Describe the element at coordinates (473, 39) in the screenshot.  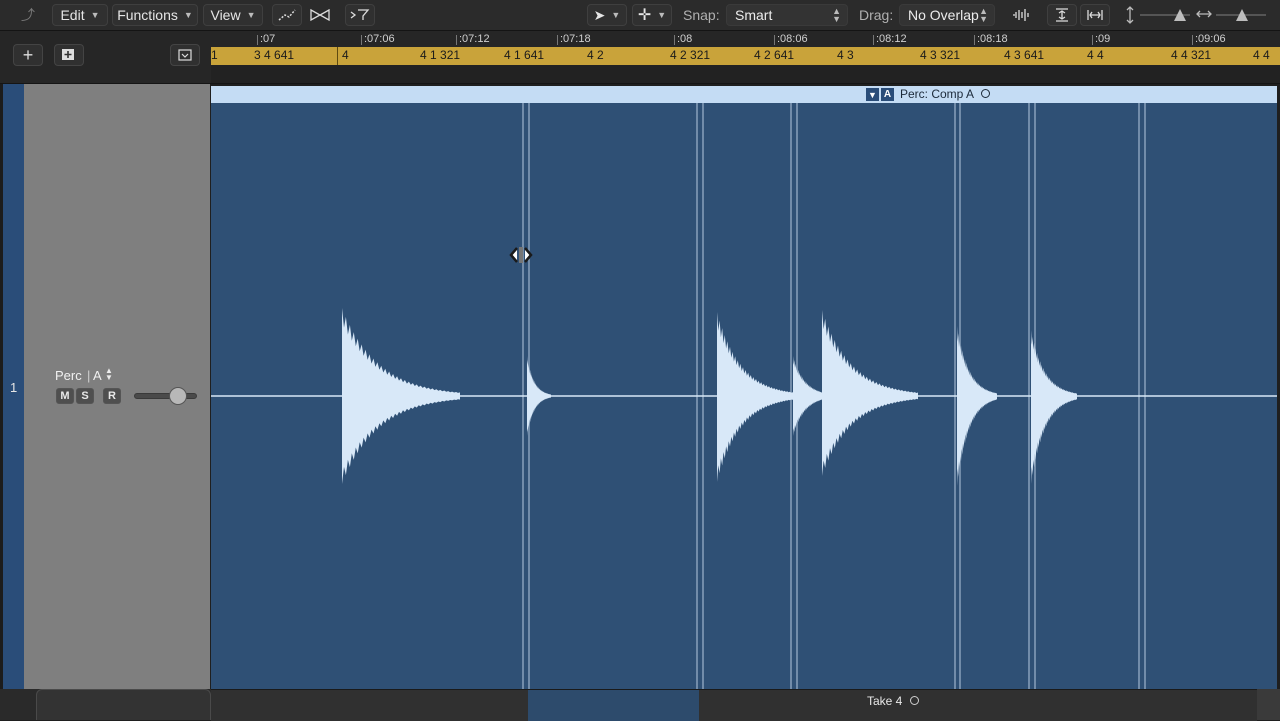
I see `time-tick-label: :07:12` at that location.